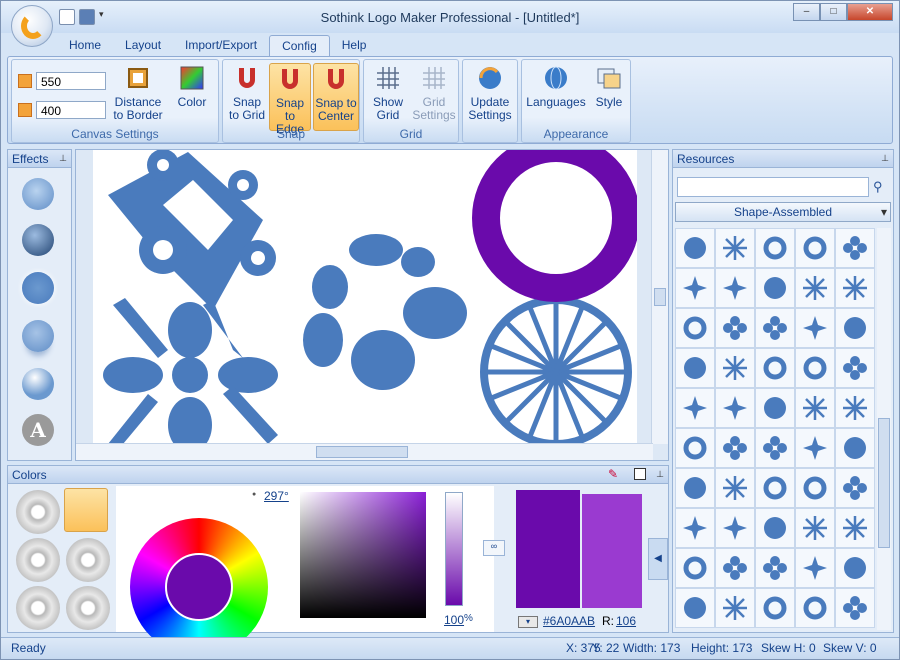 This screenshot has height=660, width=900. Describe the element at coordinates (454, 549) in the screenshot. I see `opacity-slider` at that location.